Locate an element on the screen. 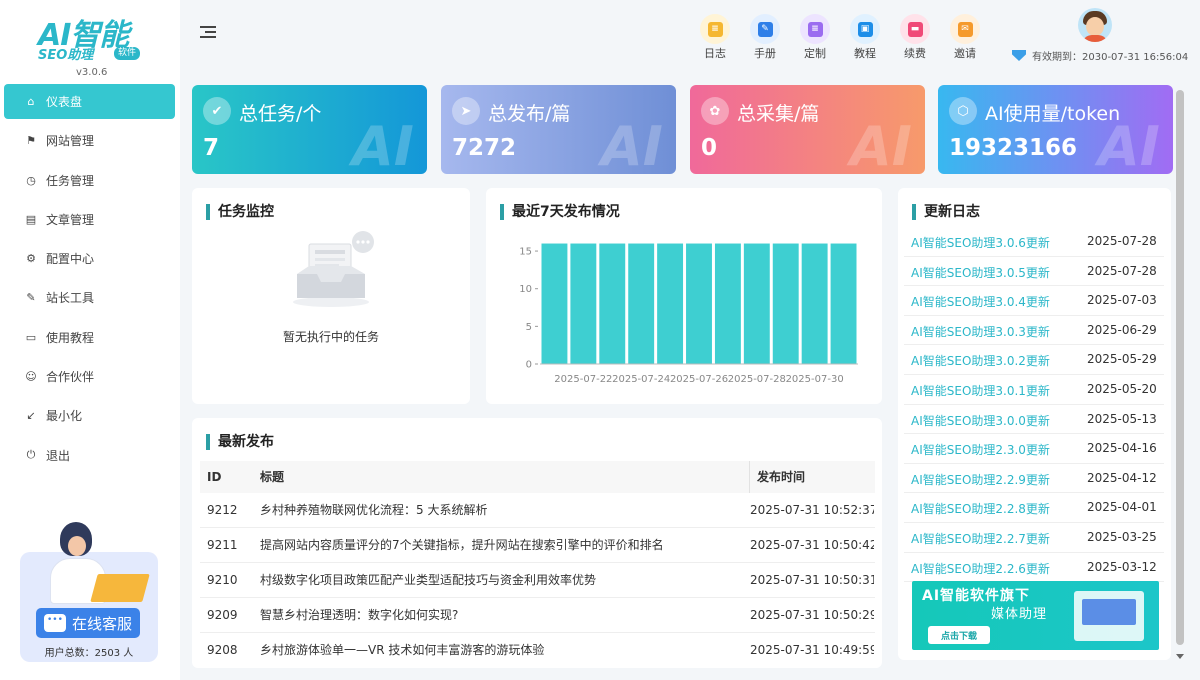 The width and height of the screenshot is (1200, 680). changelog-link: AI智能SEO助理3.0.0更新 is located at coordinates (980, 420).